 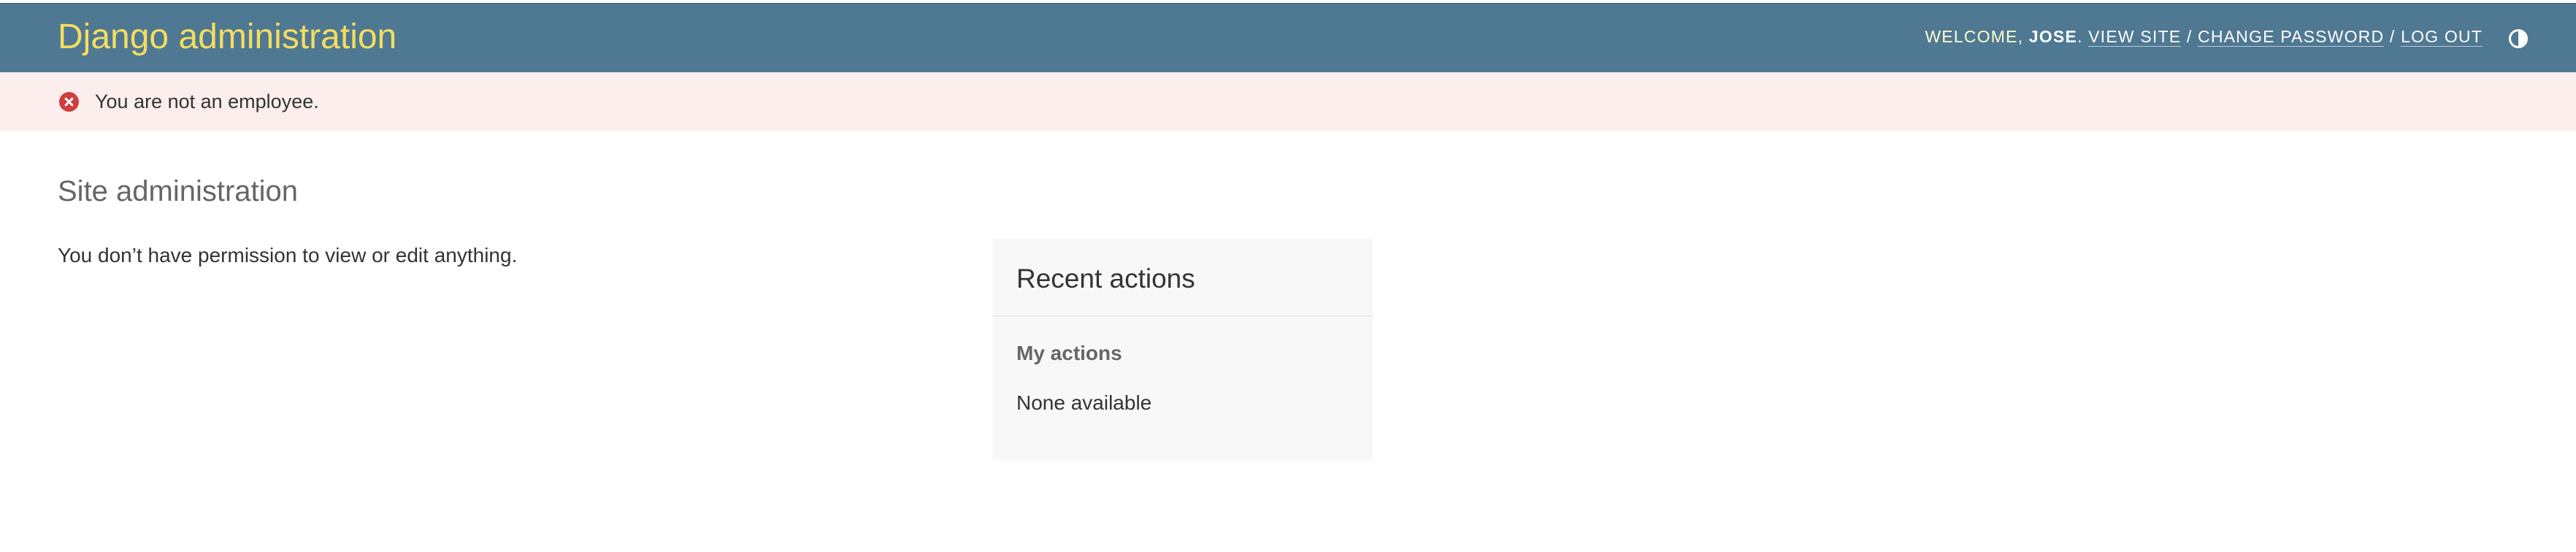 I want to click on theme-toggle-icon, so click(x=2518, y=38).